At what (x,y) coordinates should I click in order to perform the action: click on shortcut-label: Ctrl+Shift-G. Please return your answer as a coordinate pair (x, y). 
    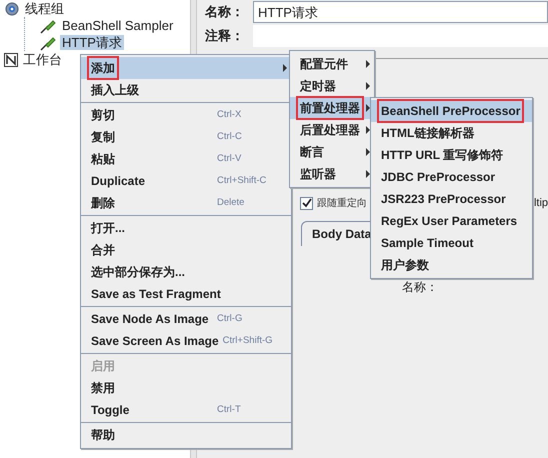
    Looking at the image, I should click on (248, 341).